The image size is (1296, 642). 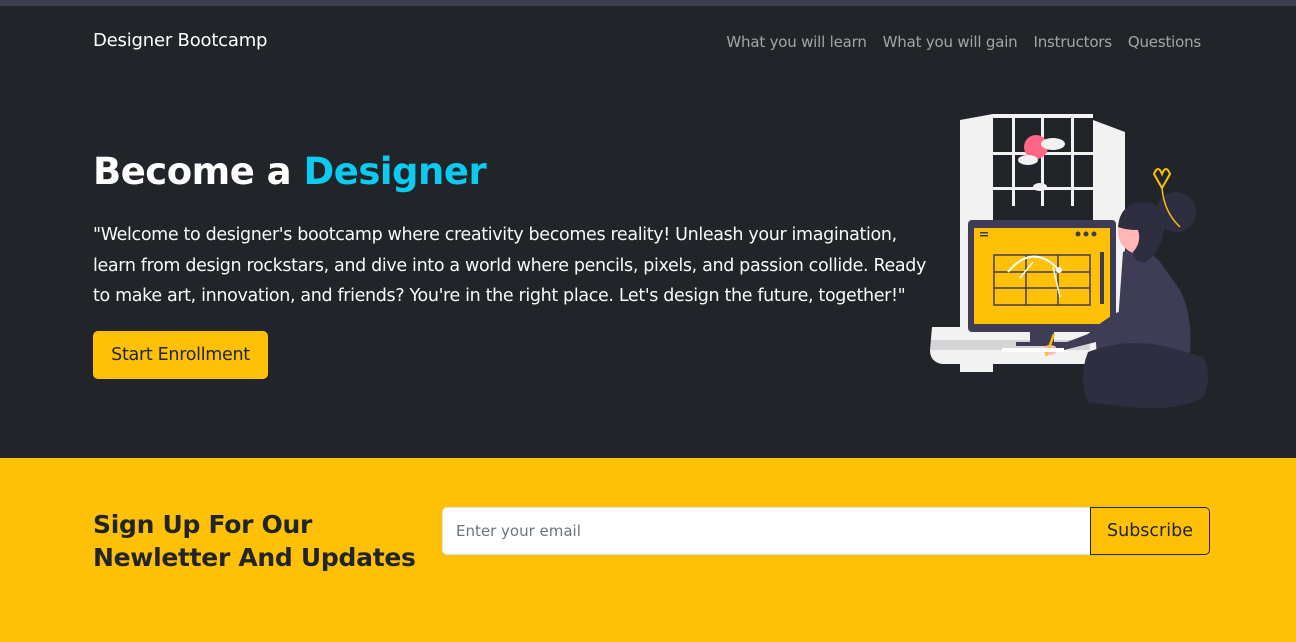 I want to click on email-input, so click(x=766, y=531).